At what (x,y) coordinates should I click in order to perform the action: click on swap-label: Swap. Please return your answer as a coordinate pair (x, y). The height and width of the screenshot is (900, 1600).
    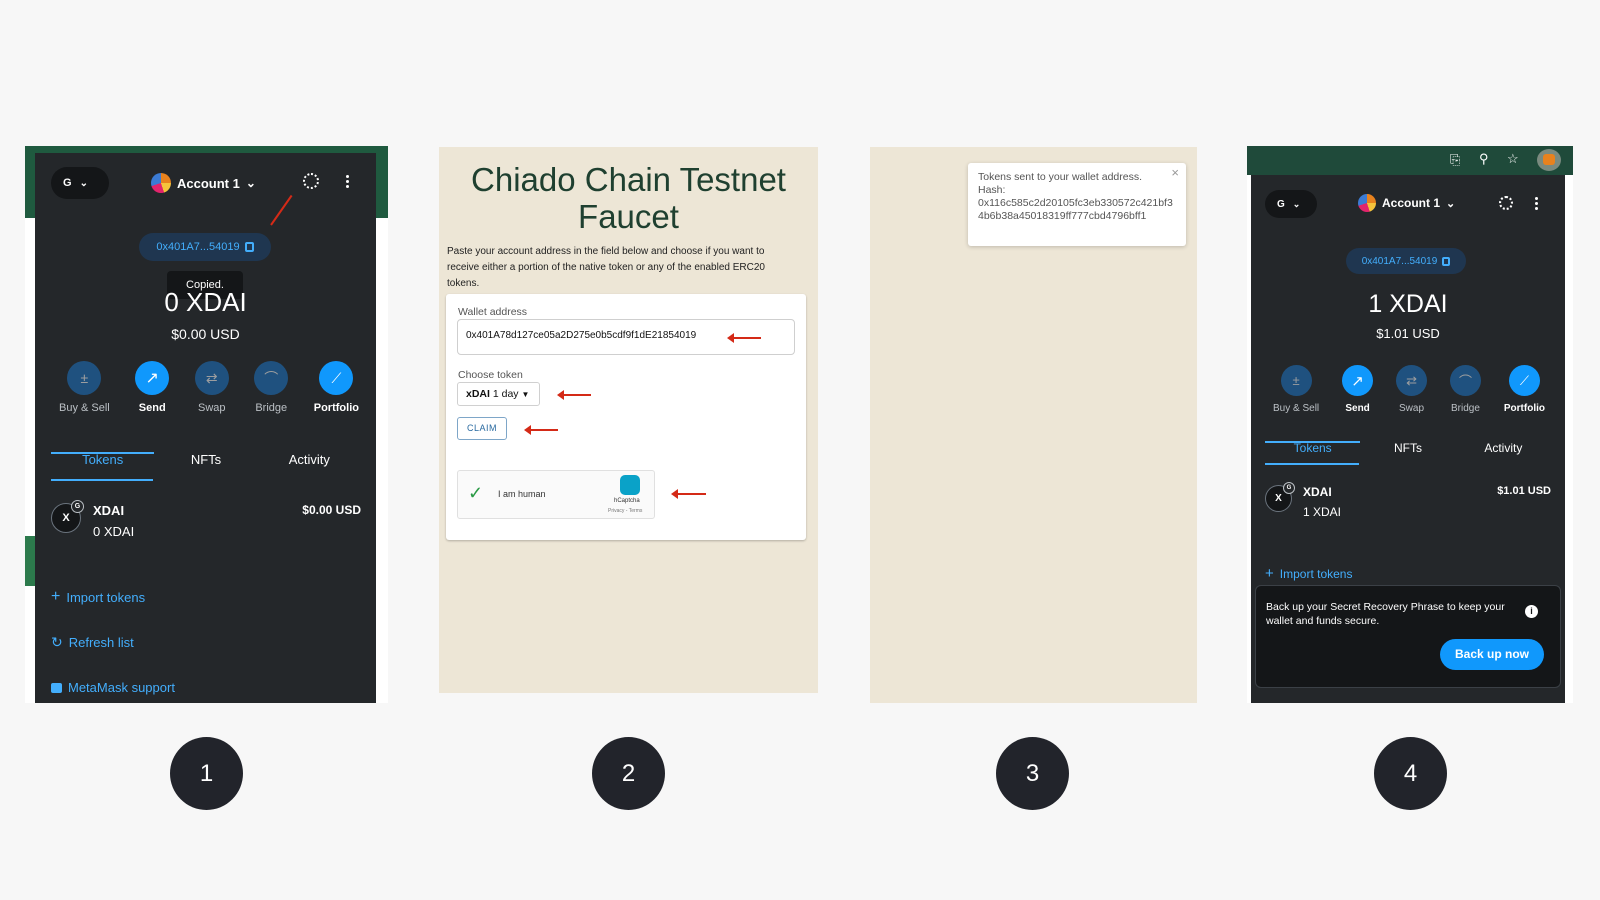
    Looking at the image, I should click on (1412, 408).